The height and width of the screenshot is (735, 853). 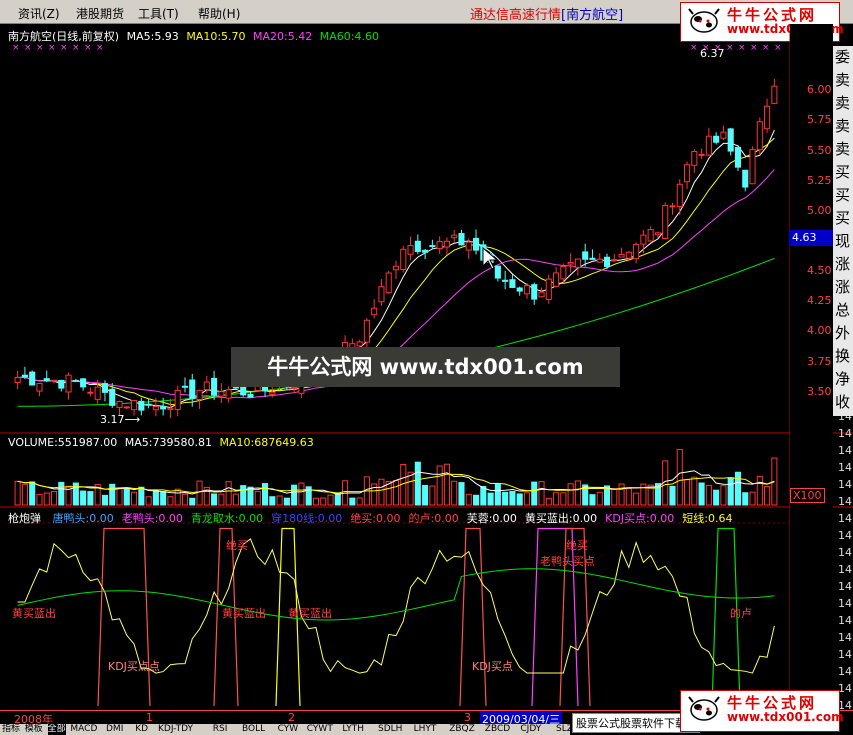 I want to click on current-price-tag: 4.63, so click(x=811, y=238).